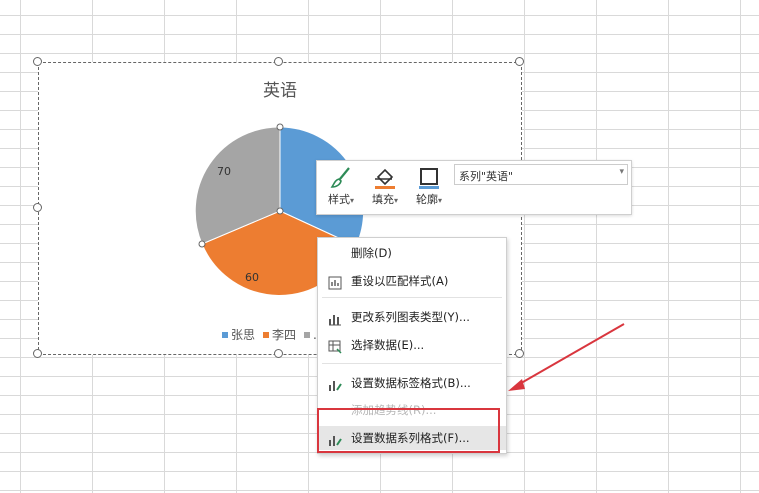 The width and height of the screenshot is (759, 493). I want to click on format-label-icon, so click(335, 383).